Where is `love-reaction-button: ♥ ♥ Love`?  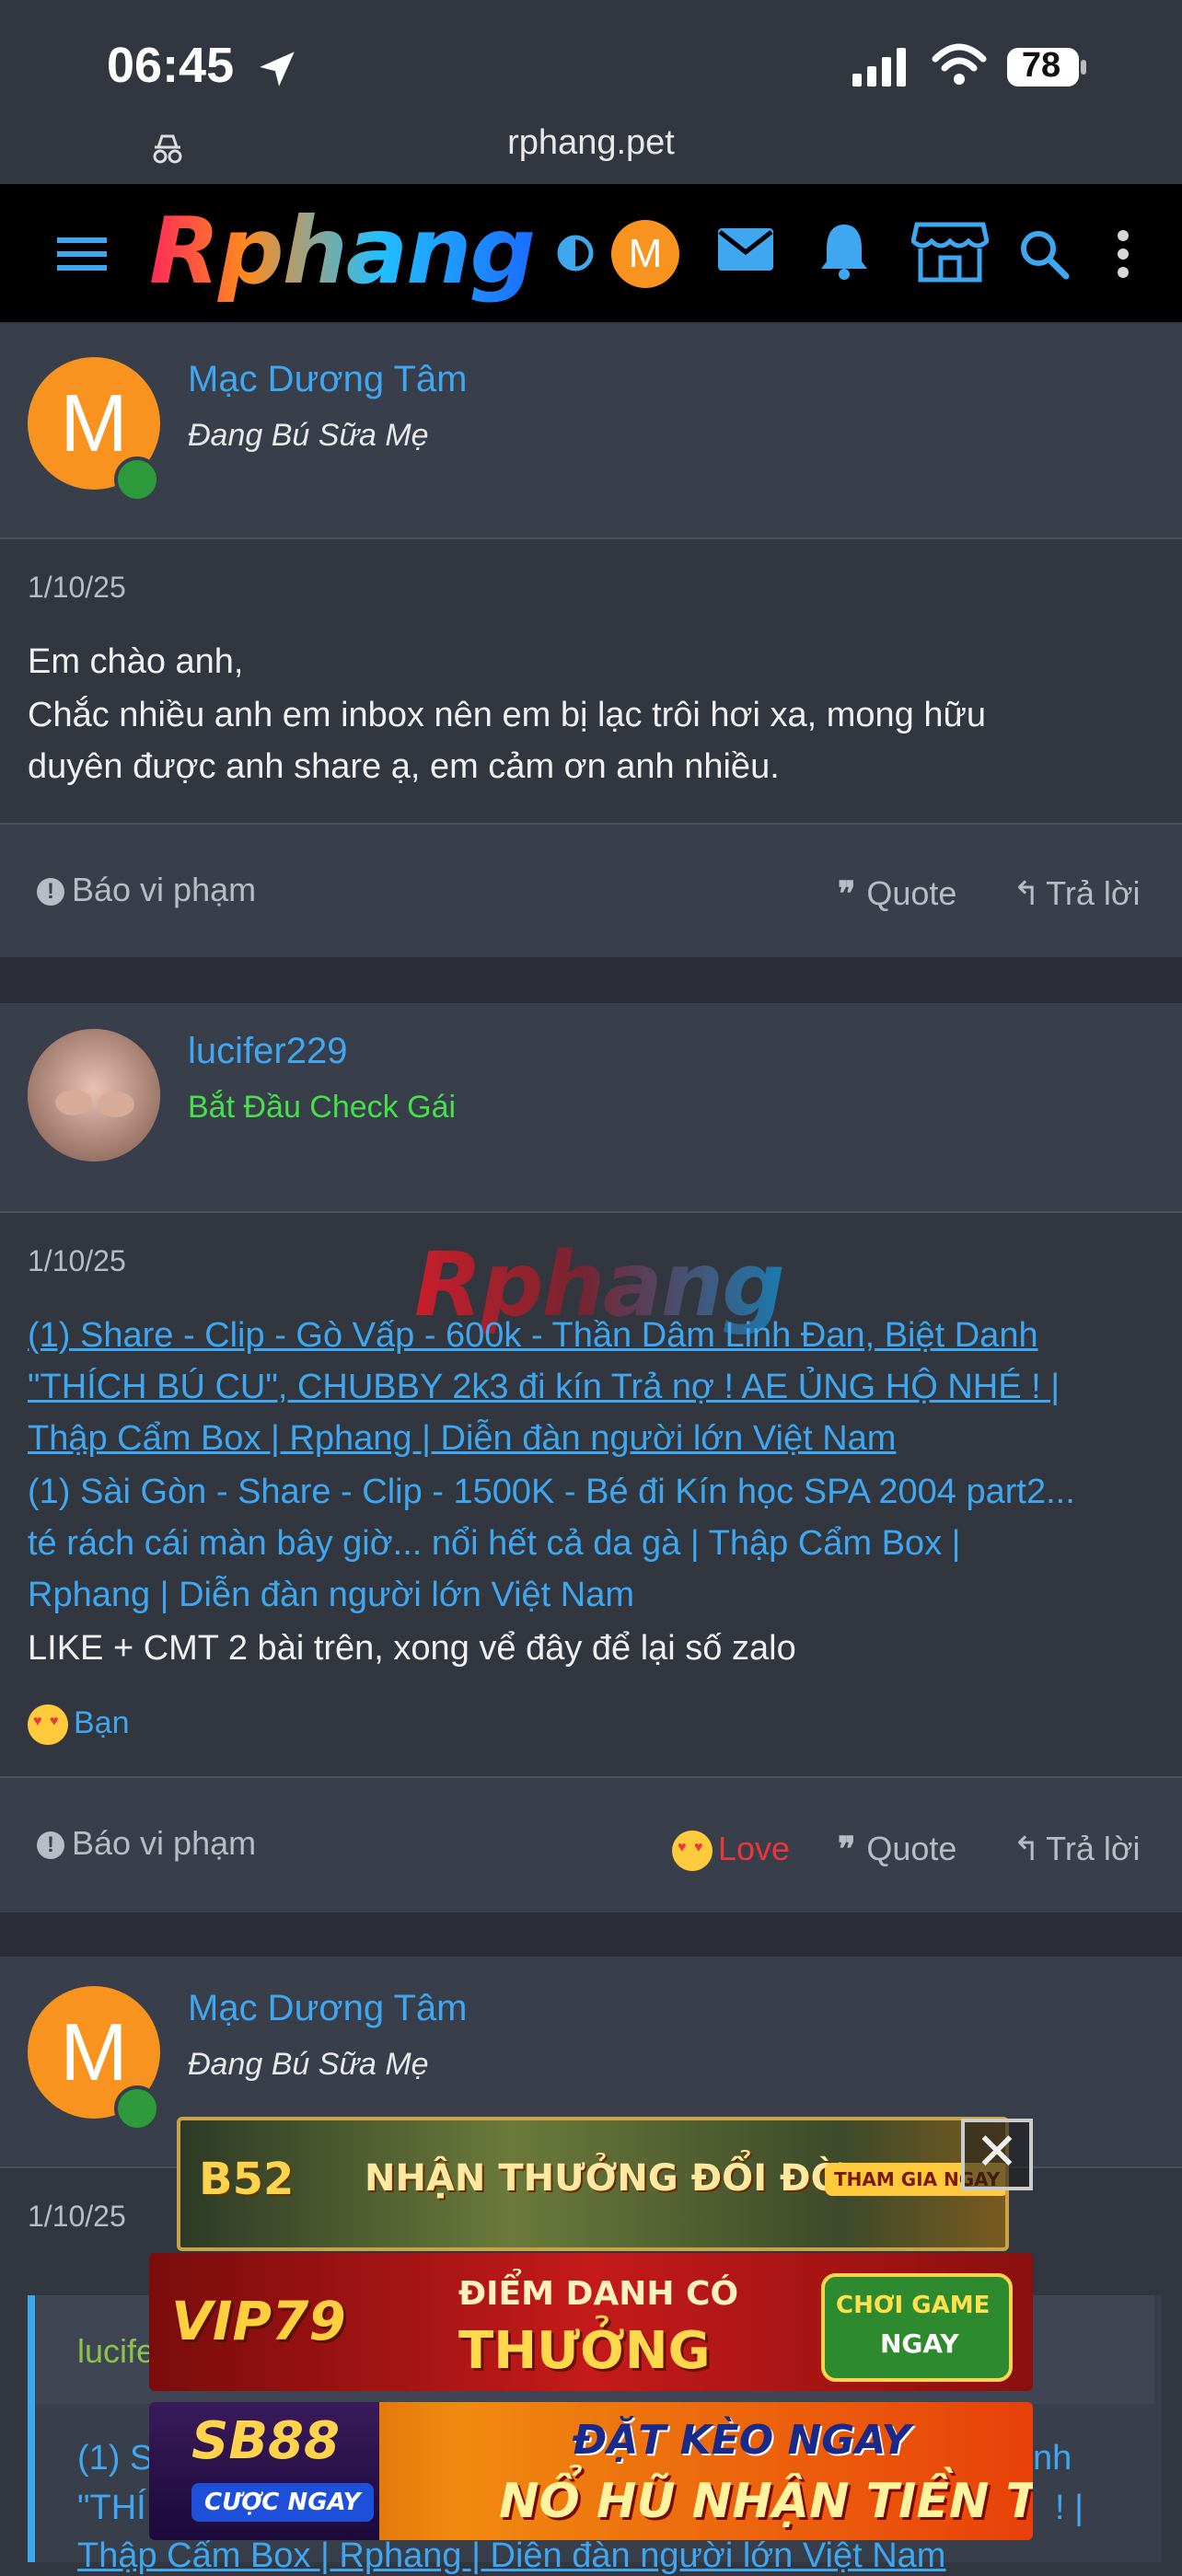
love-reaction-button: ♥ ♥ Love is located at coordinates (731, 1851).